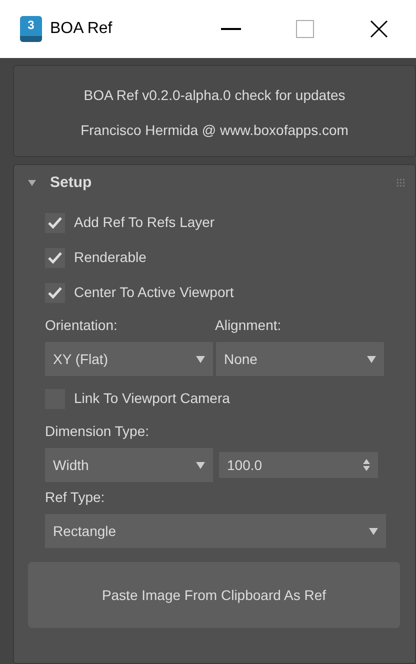 Image resolution: width=416 pixels, height=664 pixels. I want to click on minimize-icon, so click(231, 29).